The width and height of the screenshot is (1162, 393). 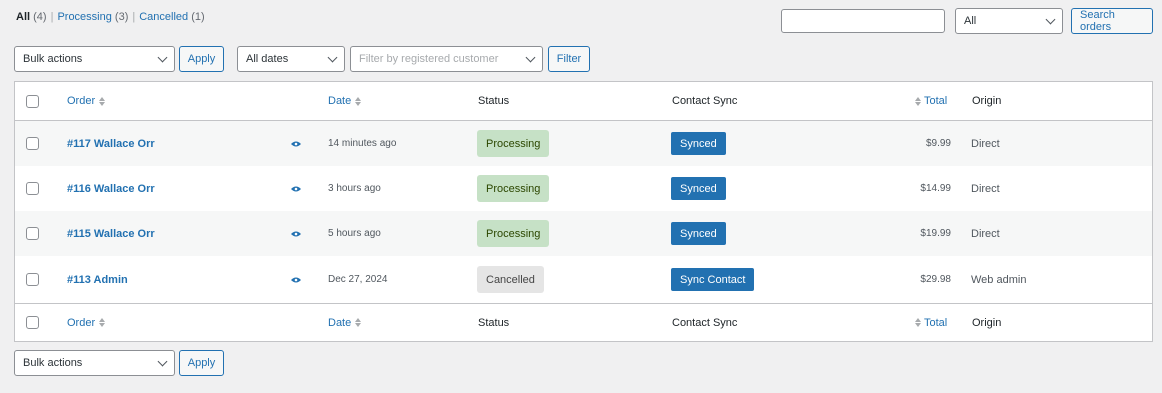 I want to click on view-cancelled-link: Cancelled (1), so click(x=171, y=17).